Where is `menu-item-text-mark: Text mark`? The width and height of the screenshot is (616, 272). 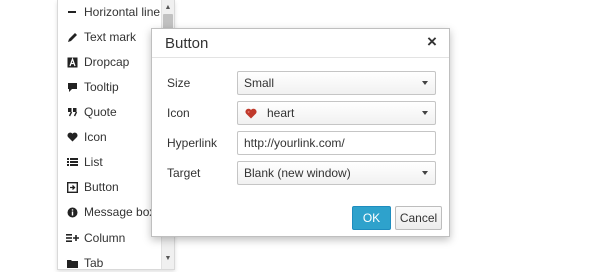 menu-item-text-mark: Text mark is located at coordinates (110, 37).